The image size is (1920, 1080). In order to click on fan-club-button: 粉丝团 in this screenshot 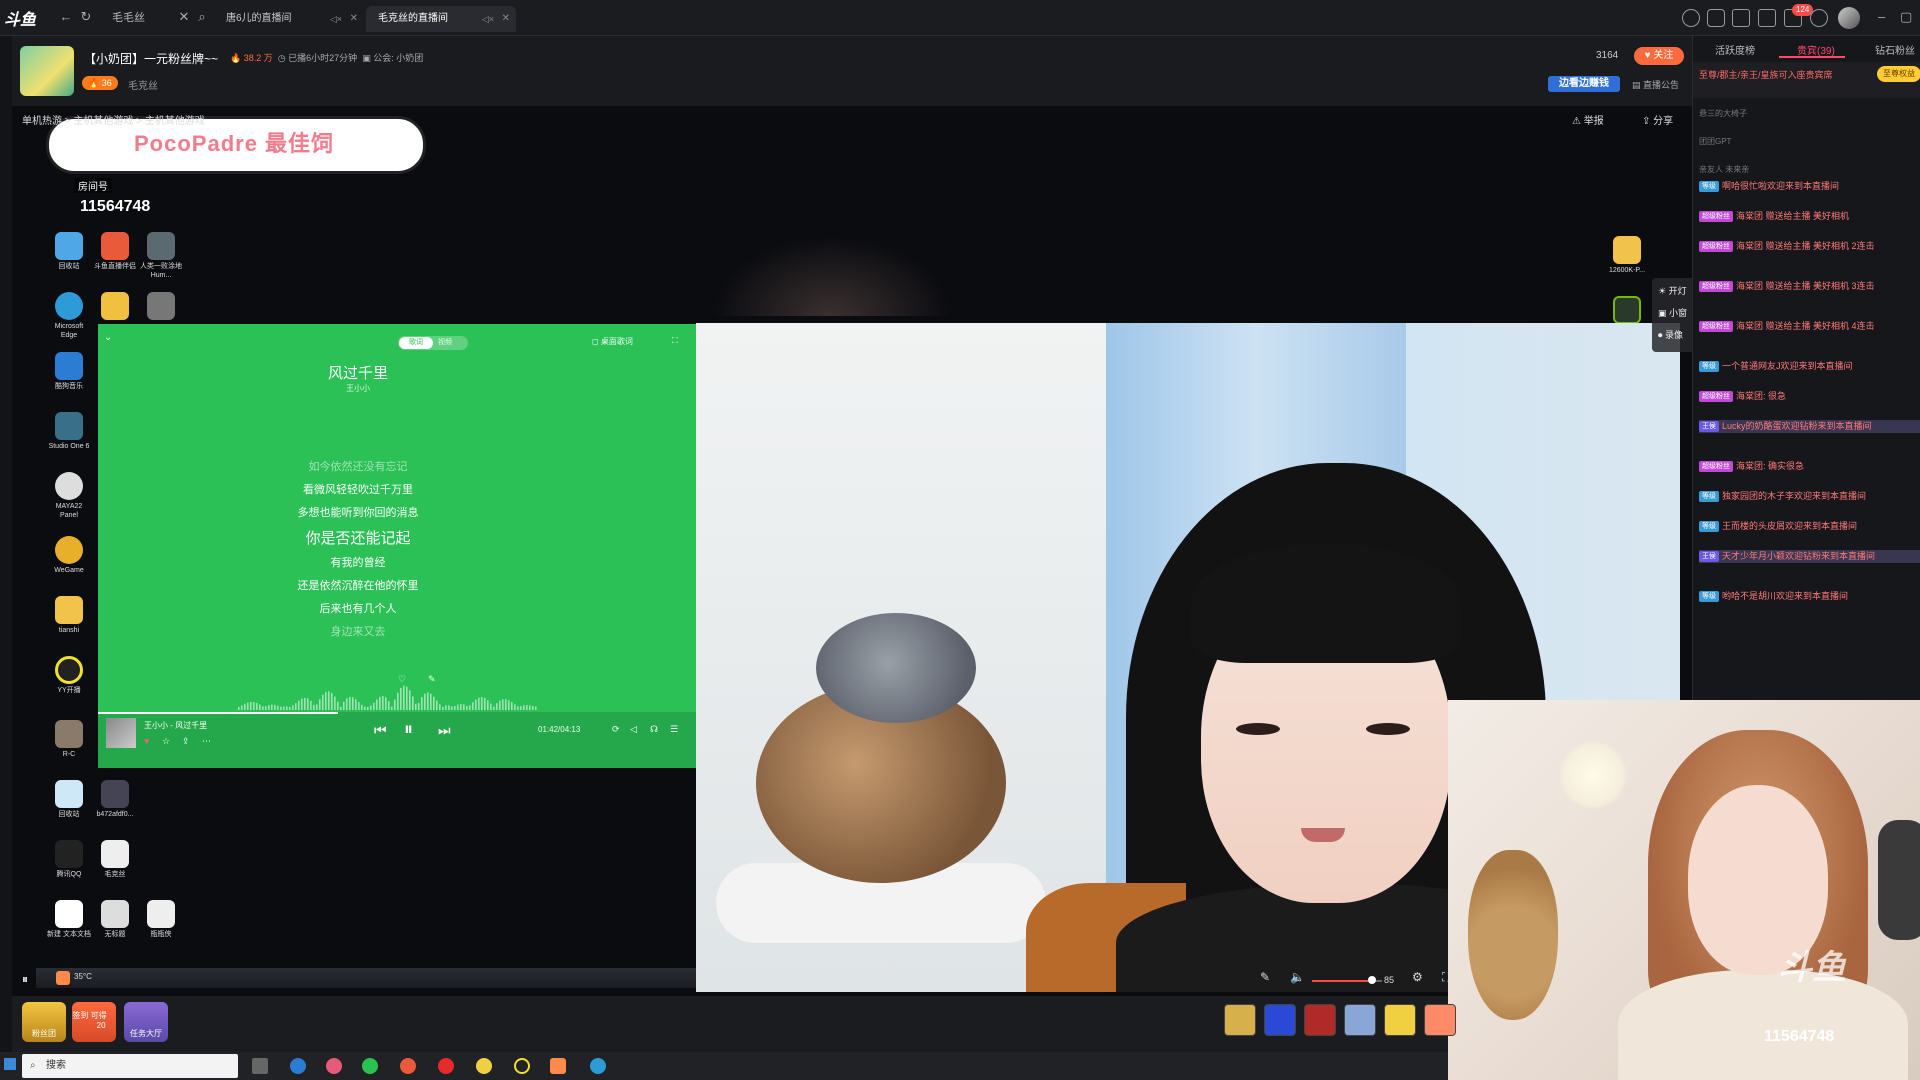, I will do `click(44, 1022)`.